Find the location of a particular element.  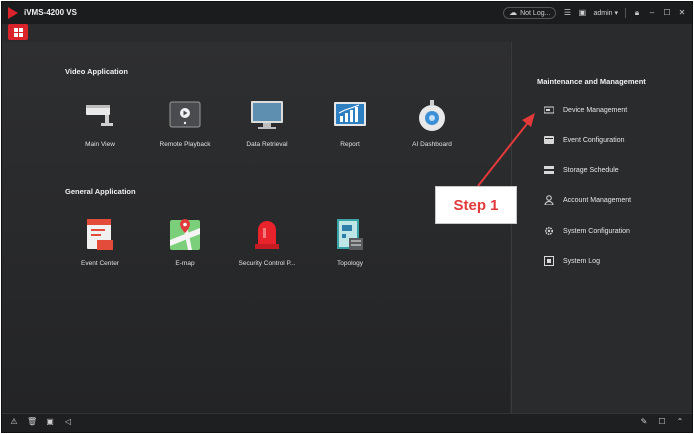

playback-icon is located at coordinates (185, 116).